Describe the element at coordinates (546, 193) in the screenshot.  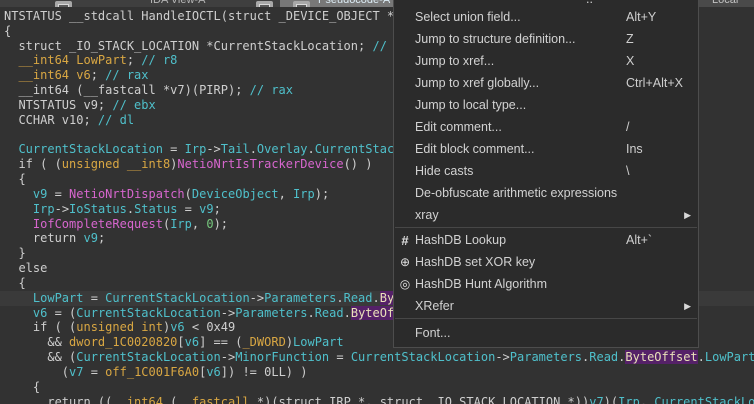
I see `menu-item-deobfuscate-arithmetic: De-obfuscate arithmetic expressions` at that location.